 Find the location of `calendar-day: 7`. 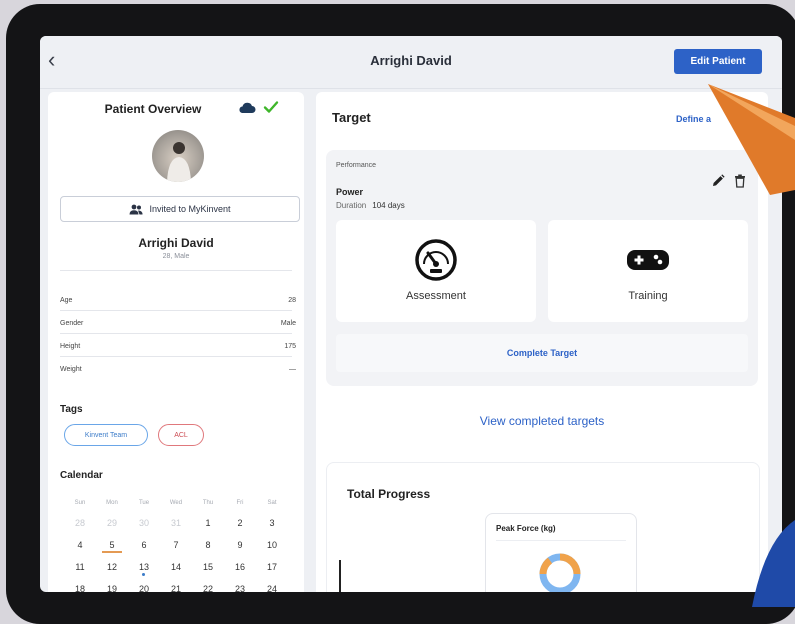

calendar-day: 7 is located at coordinates (176, 545).